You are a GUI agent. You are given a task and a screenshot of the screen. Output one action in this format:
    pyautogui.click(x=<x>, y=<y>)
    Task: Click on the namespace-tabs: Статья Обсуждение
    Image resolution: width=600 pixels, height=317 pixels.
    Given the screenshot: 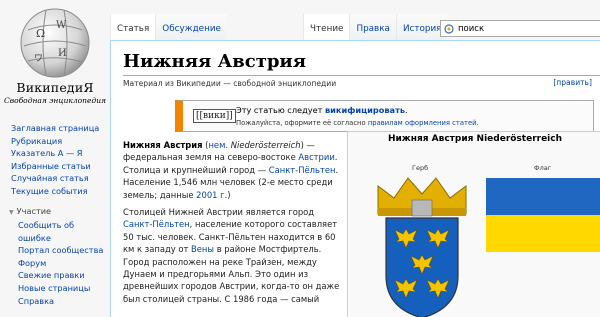 What is the action you would take?
    pyautogui.click(x=168, y=27)
    